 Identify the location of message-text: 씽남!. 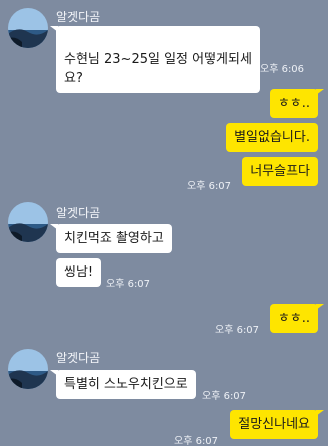
(79, 272).